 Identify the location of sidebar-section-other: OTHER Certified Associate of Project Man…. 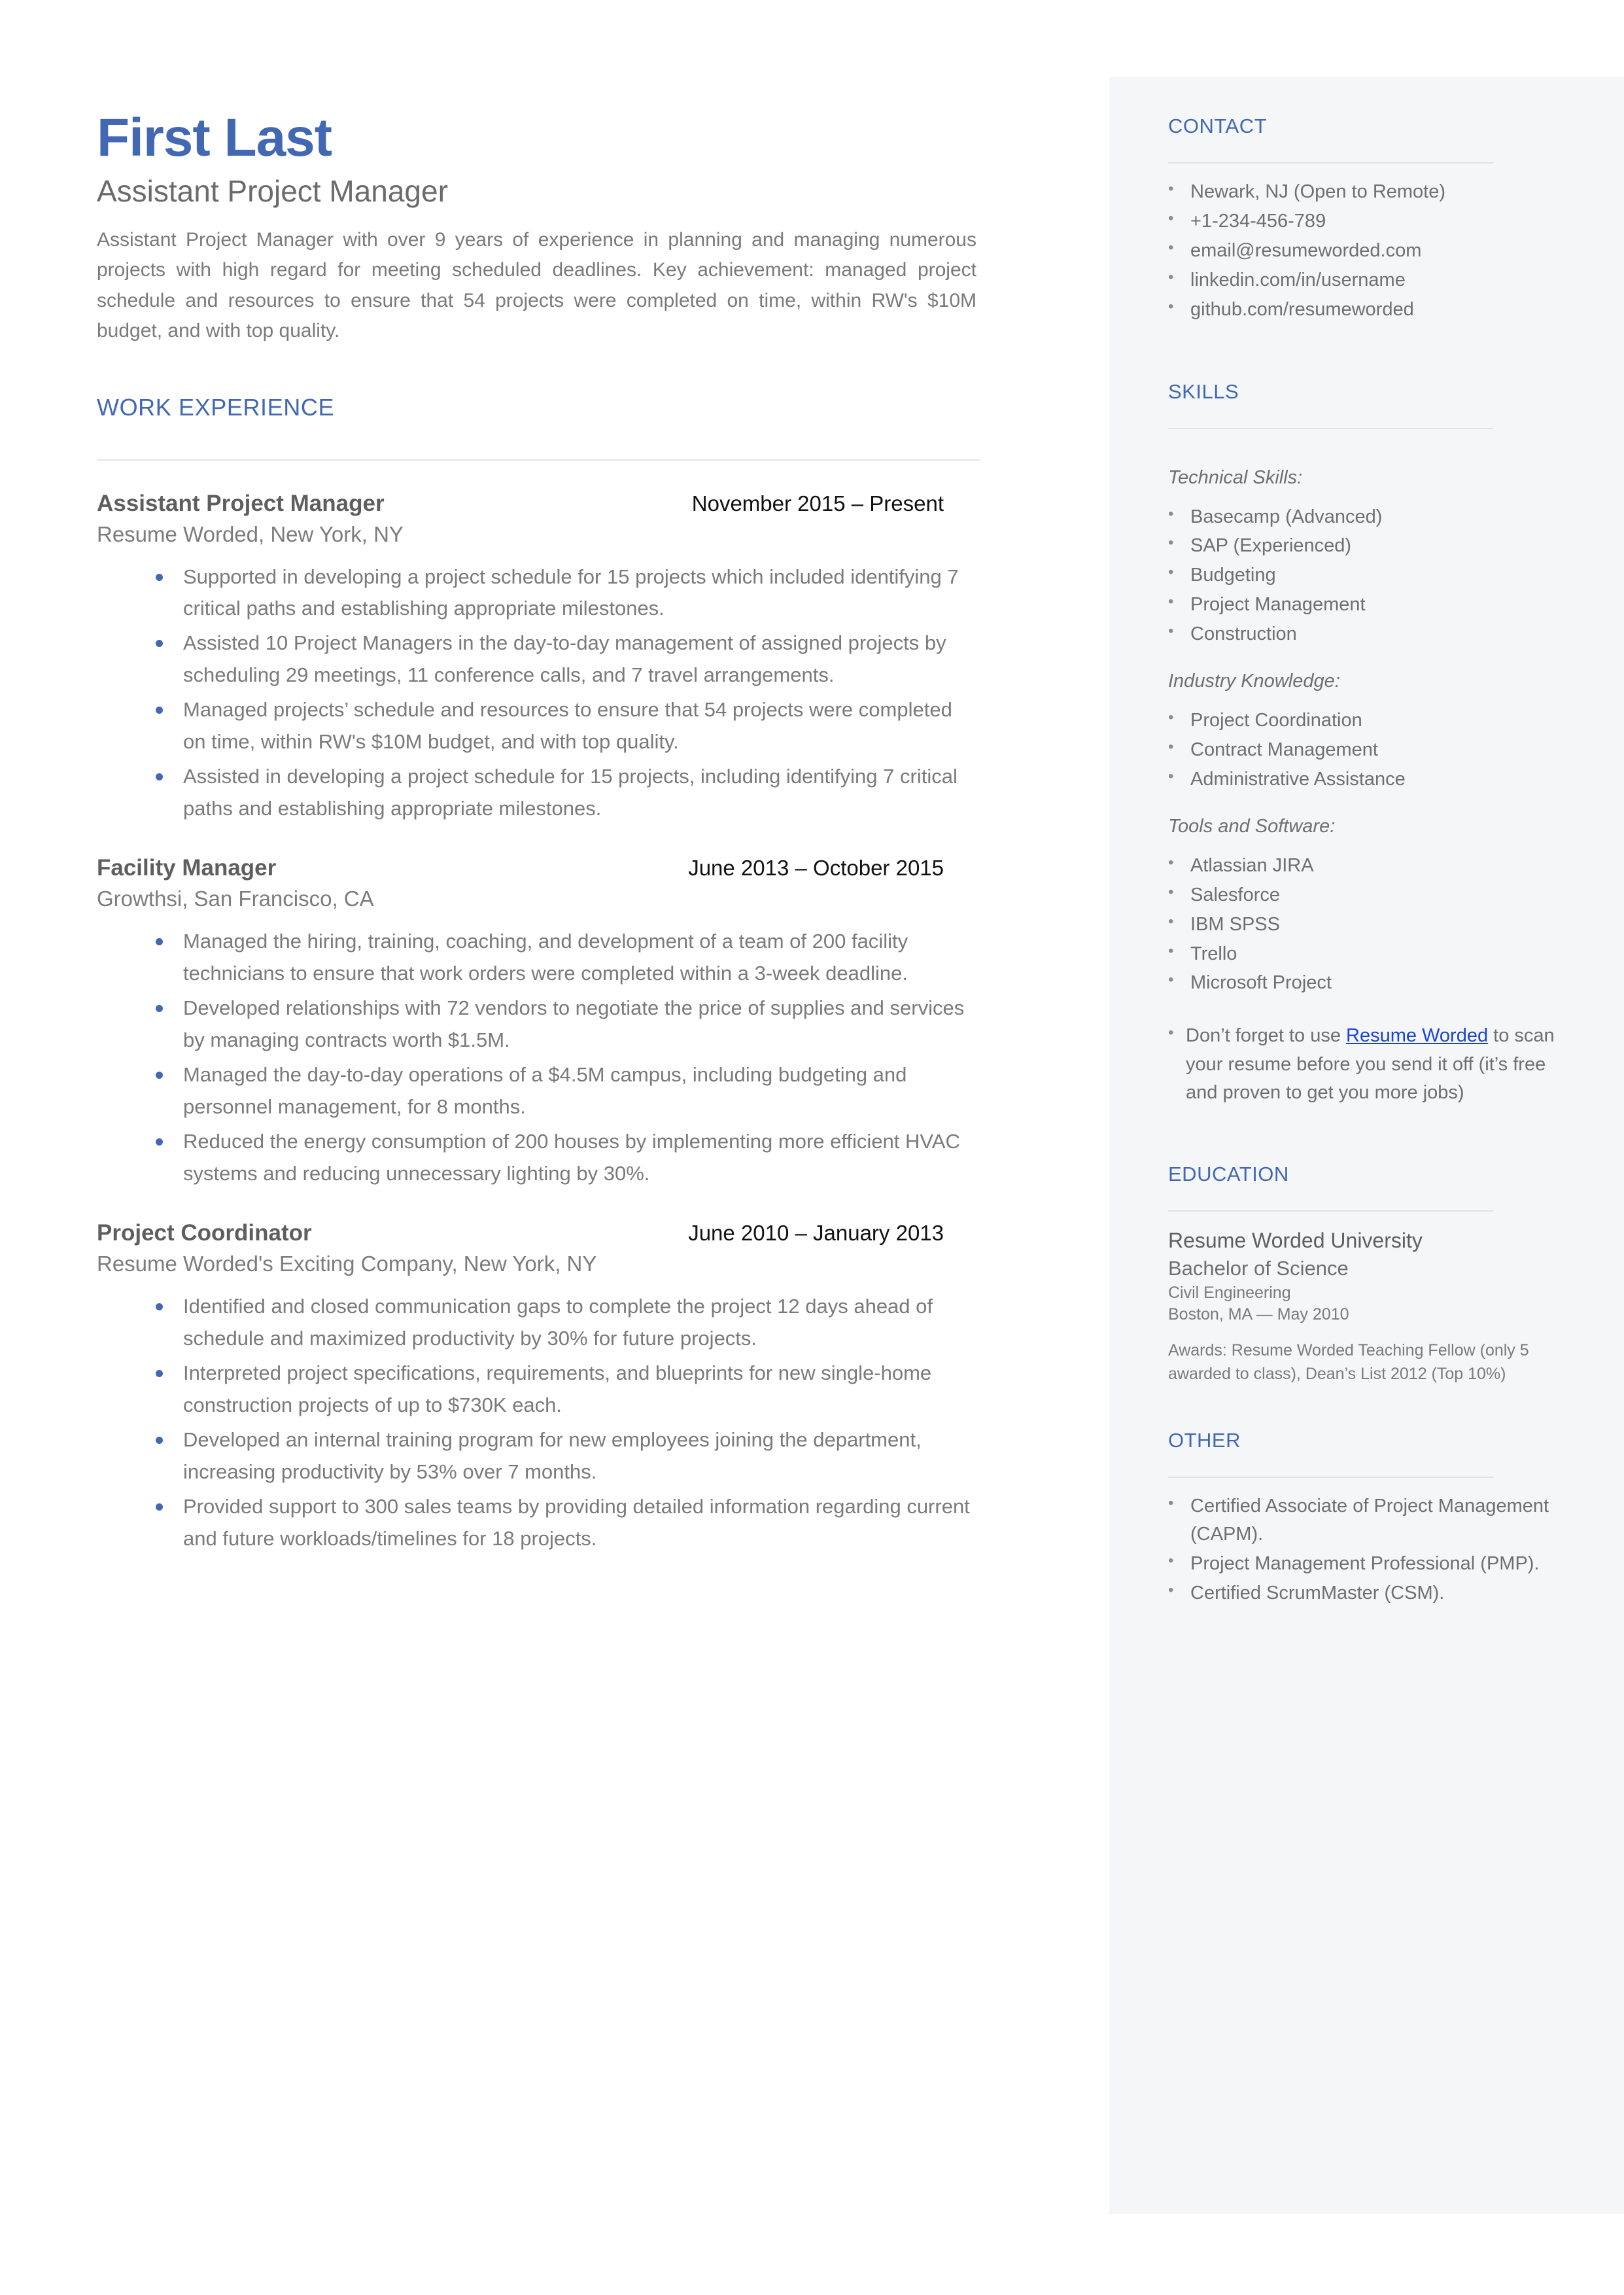
(1367, 1518).